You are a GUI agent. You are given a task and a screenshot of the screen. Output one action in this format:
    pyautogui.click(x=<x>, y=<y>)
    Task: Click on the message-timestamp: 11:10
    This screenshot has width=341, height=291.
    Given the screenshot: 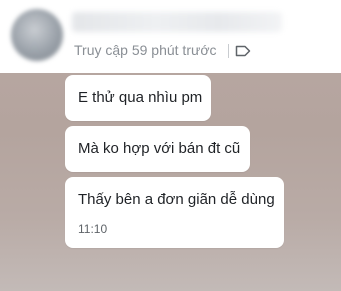 What is the action you would take?
    pyautogui.click(x=93, y=229)
    